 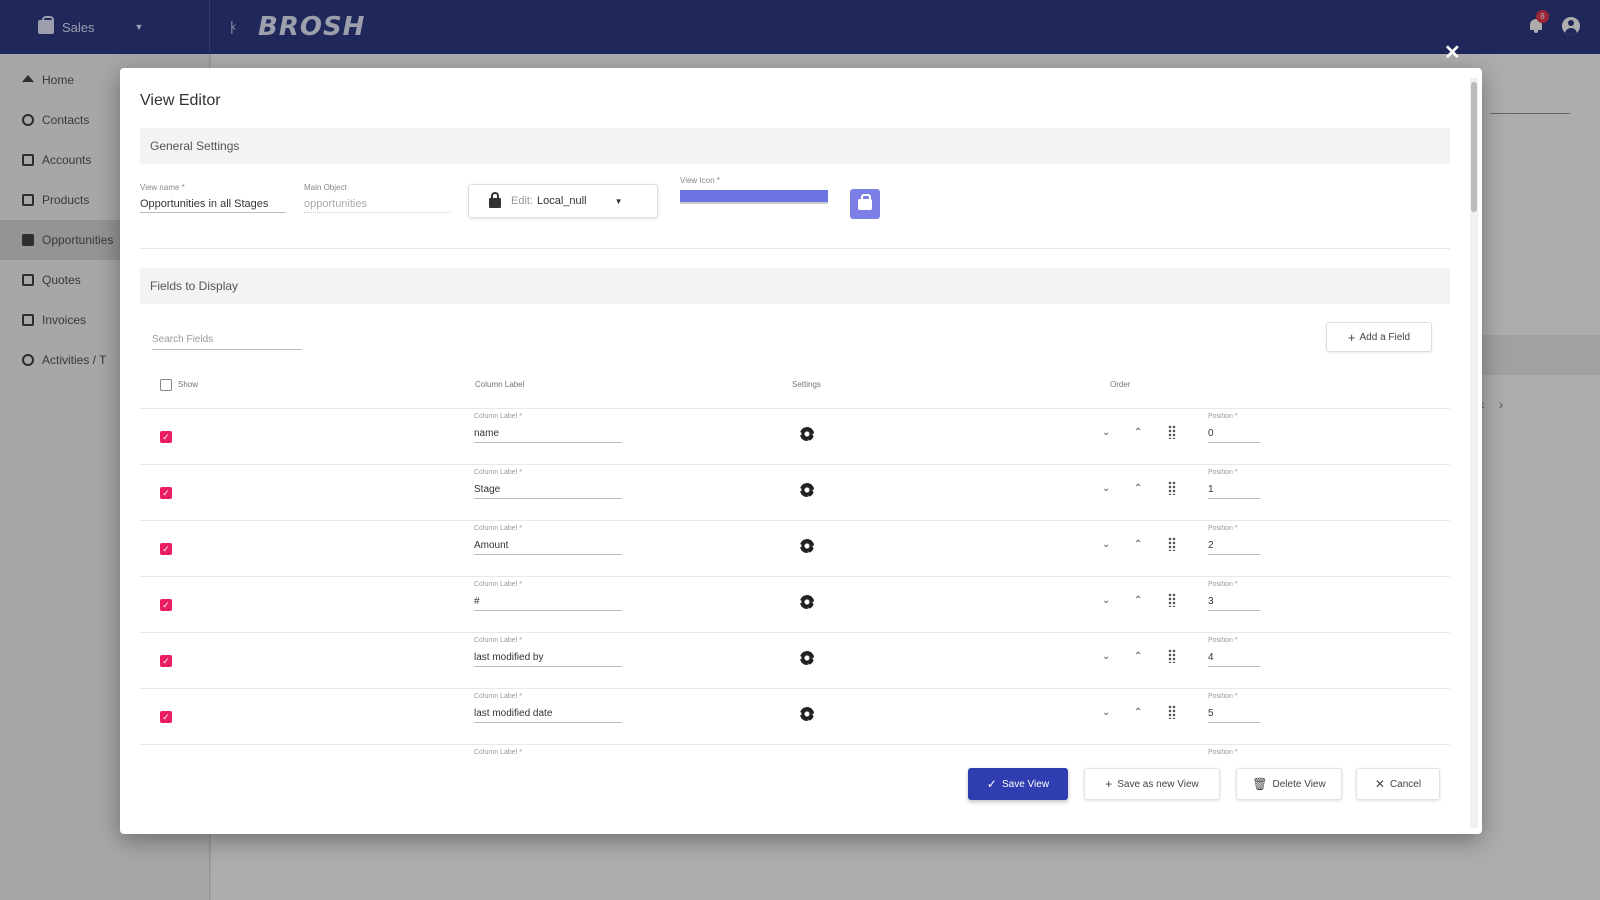 I want to click on column-label-field: Column Label * #, so click(x=548, y=596).